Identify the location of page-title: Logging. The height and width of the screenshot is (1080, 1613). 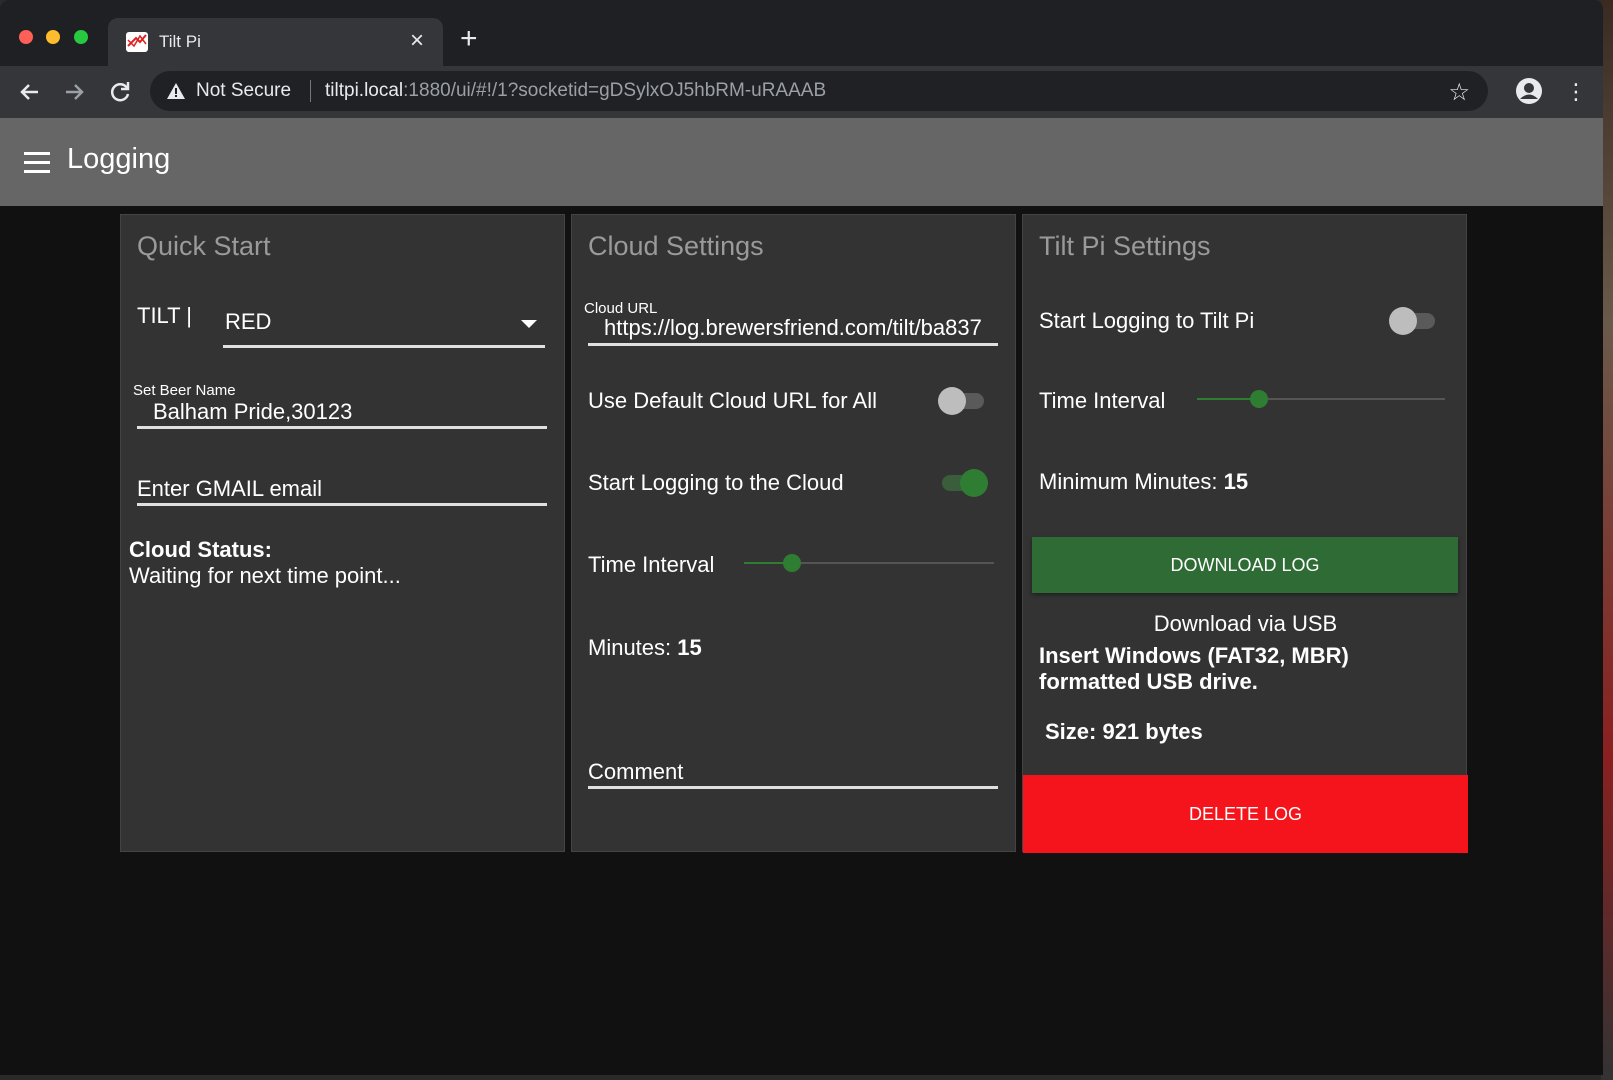
(119, 159).